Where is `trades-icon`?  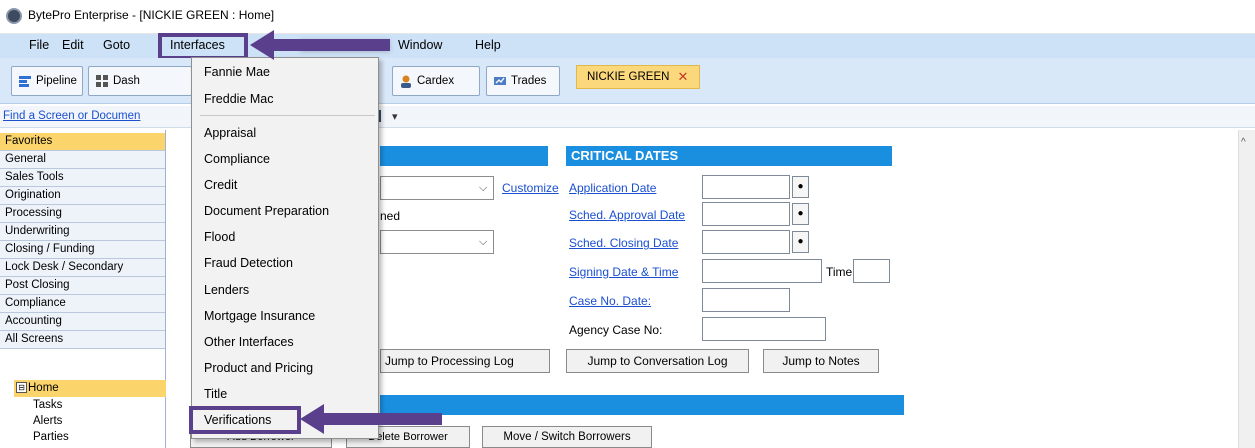
trades-icon is located at coordinates (500, 81).